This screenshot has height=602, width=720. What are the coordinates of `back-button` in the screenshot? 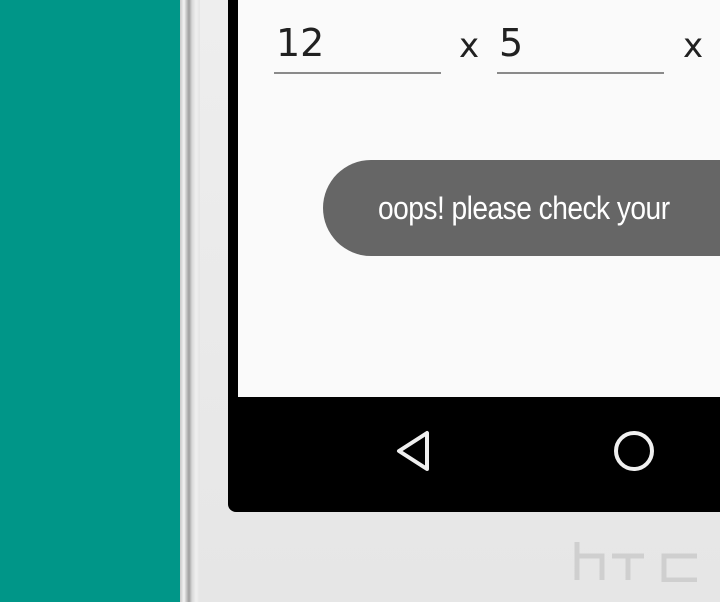 It's located at (415, 451).